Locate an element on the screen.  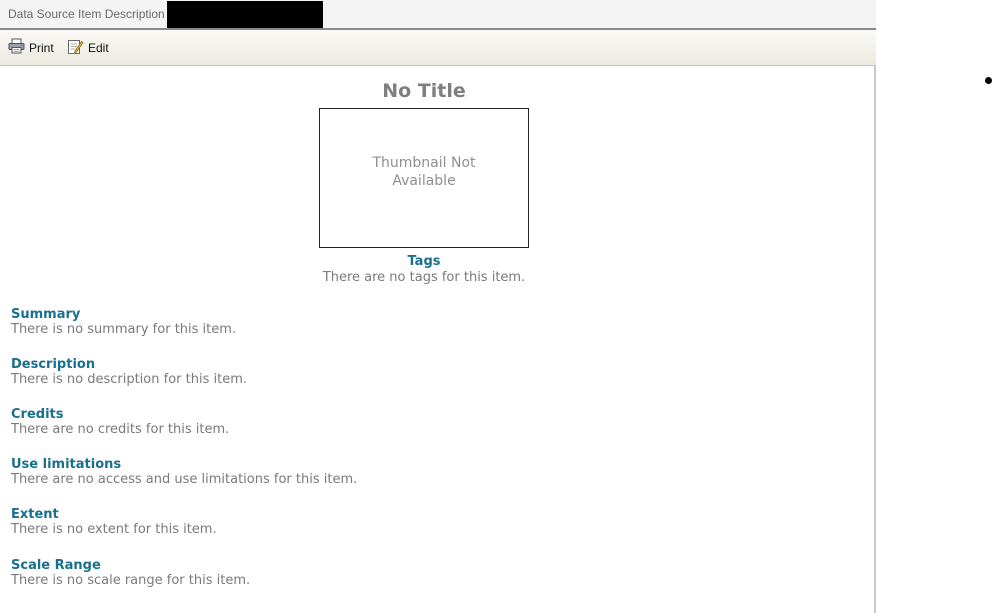
thumbnail-placeholder: Thumbnail Not Available is located at coordinates (424, 178).